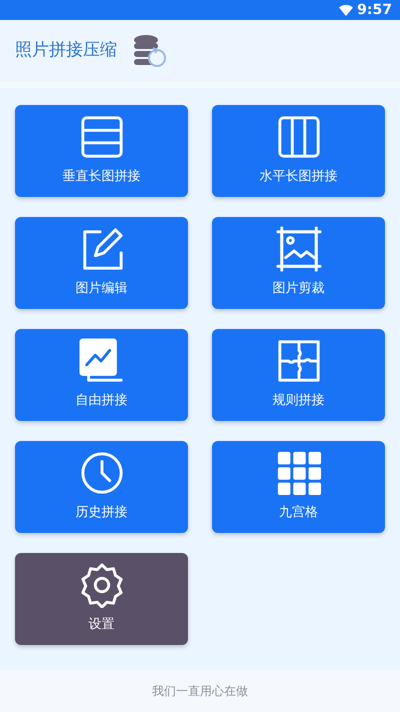 The image size is (400, 712). What do you see at coordinates (150, 51) in the screenshot?
I see `database-refresh-icon` at bounding box center [150, 51].